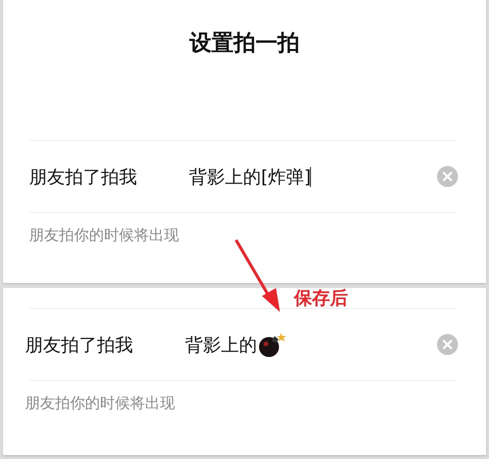  What do you see at coordinates (250, 176) in the screenshot?
I see `pat-suffix-field: 背影上的[炸弹]` at bounding box center [250, 176].